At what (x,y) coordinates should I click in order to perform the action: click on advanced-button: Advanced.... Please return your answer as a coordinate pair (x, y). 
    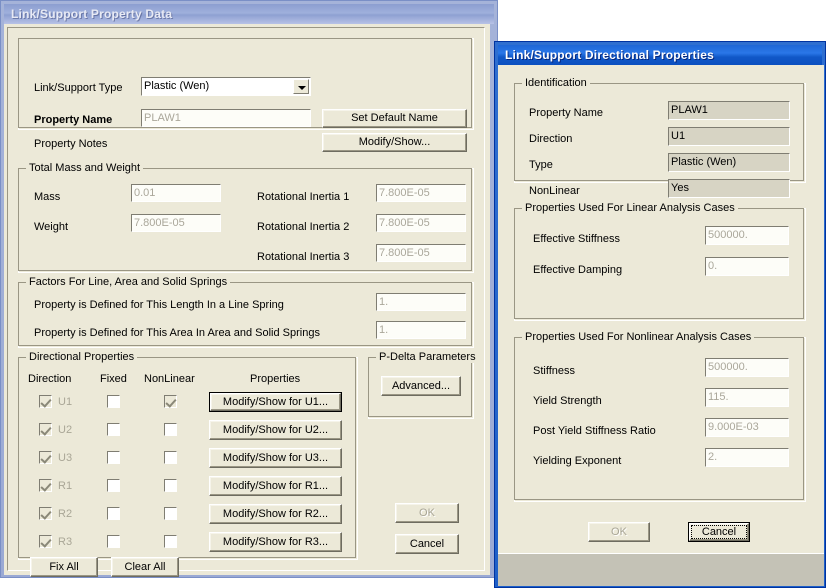
    Looking at the image, I should click on (421, 386).